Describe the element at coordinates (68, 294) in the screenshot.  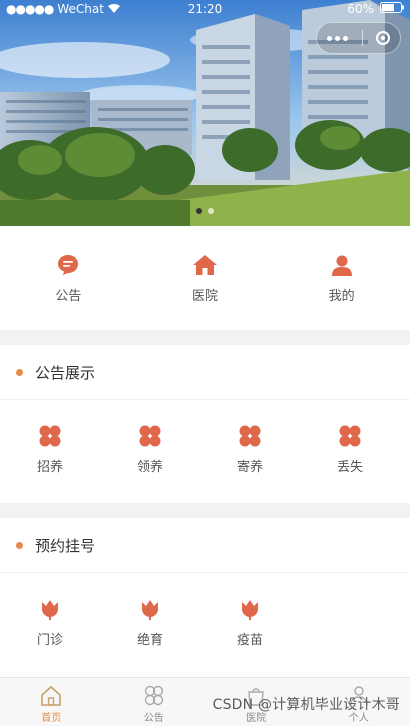
I see `nav-announcement-label: 公告` at that location.